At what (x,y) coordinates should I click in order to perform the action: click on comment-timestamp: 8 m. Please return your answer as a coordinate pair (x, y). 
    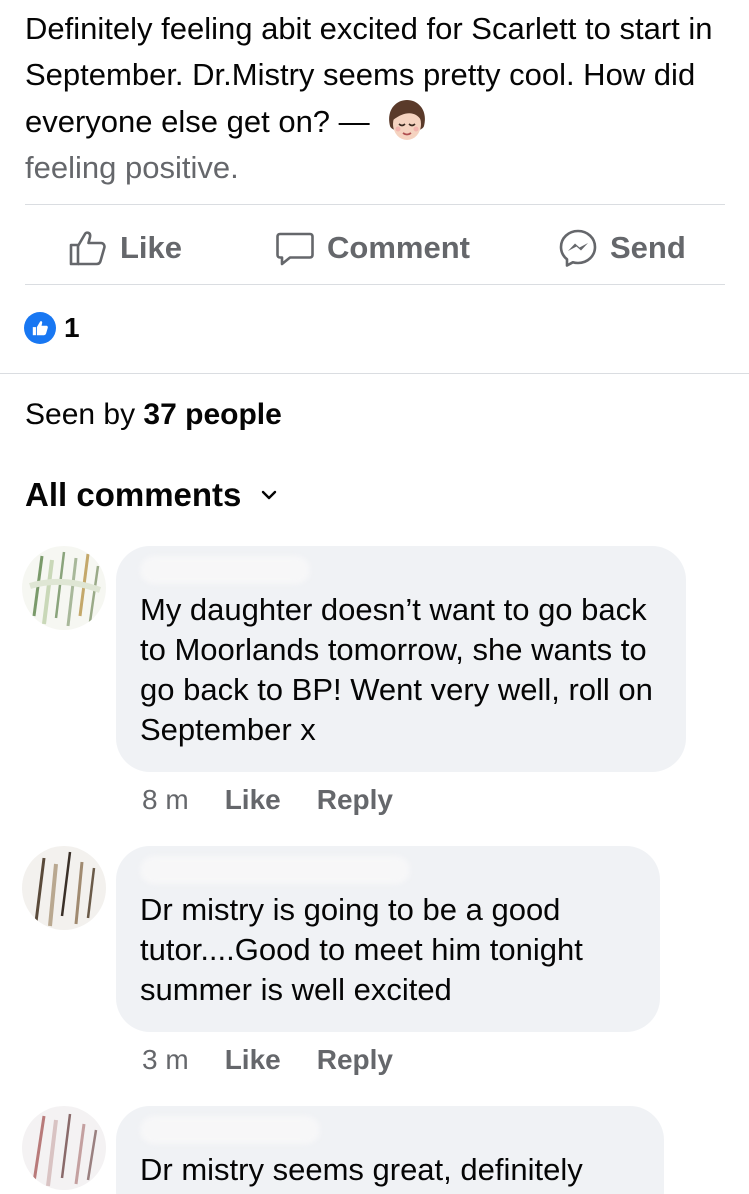
    Looking at the image, I should click on (165, 799).